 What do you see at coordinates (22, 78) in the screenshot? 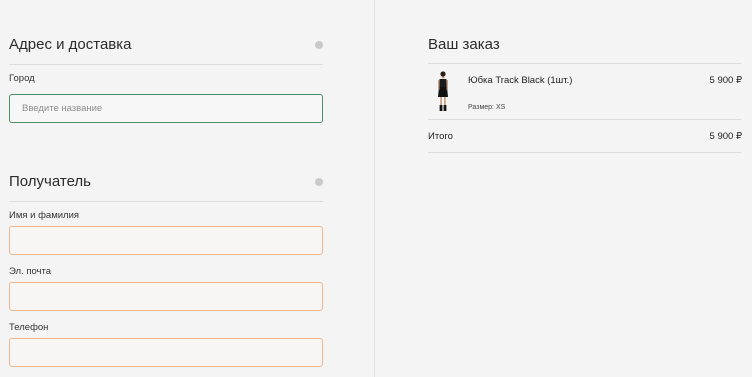
I see `city-label: Город` at bounding box center [22, 78].